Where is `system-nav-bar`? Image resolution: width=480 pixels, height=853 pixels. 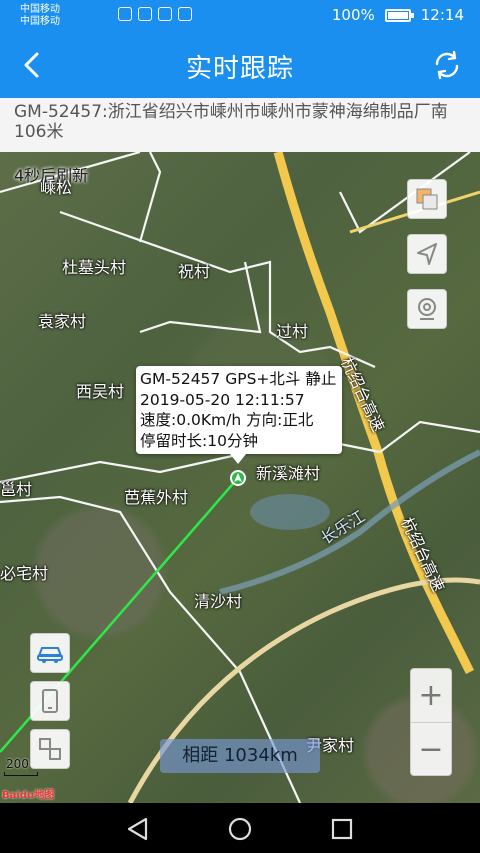 system-nav-bar is located at coordinates (240, 828).